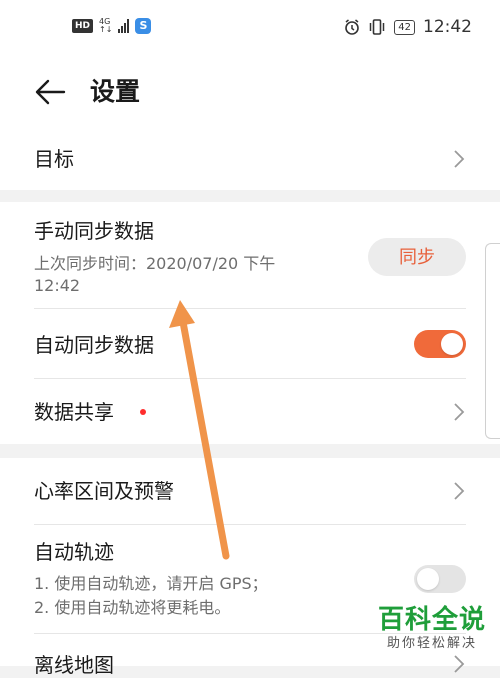 Image resolution: width=500 pixels, height=678 pixels. What do you see at coordinates (74, 665) in the screenshot?
I see `offline-map-label: 离线地图` at bounding box center [74, 665].